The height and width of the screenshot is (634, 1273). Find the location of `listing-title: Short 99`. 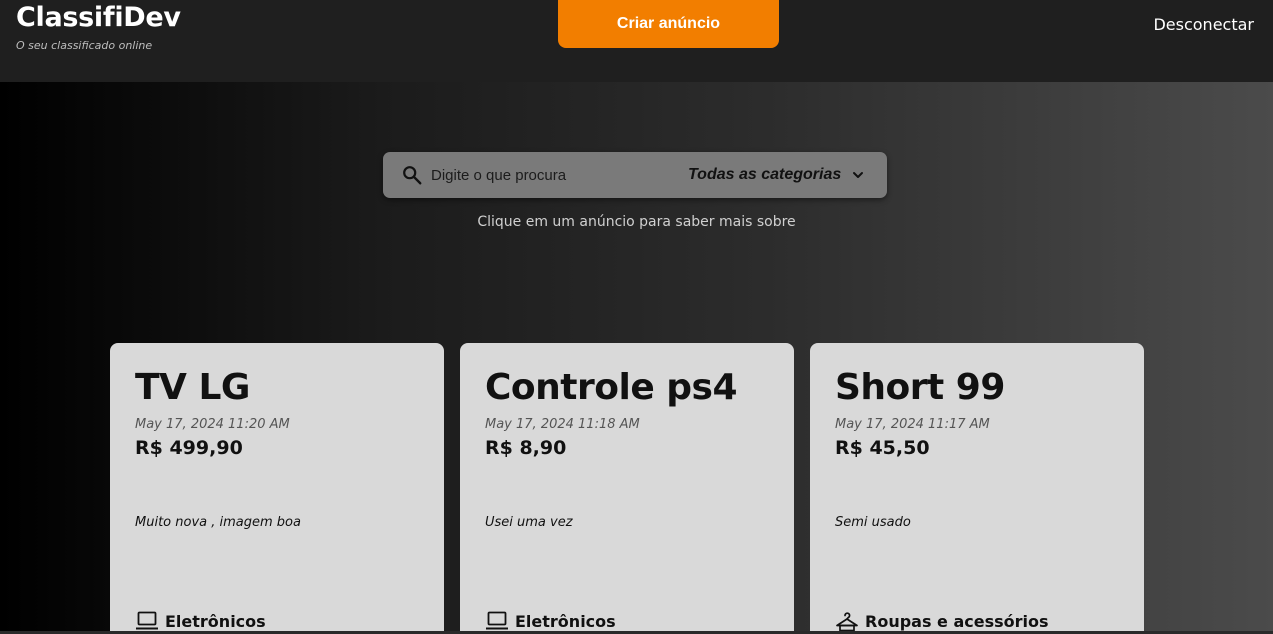

listing-title: Short 99 is located at coordinates (920, 387).